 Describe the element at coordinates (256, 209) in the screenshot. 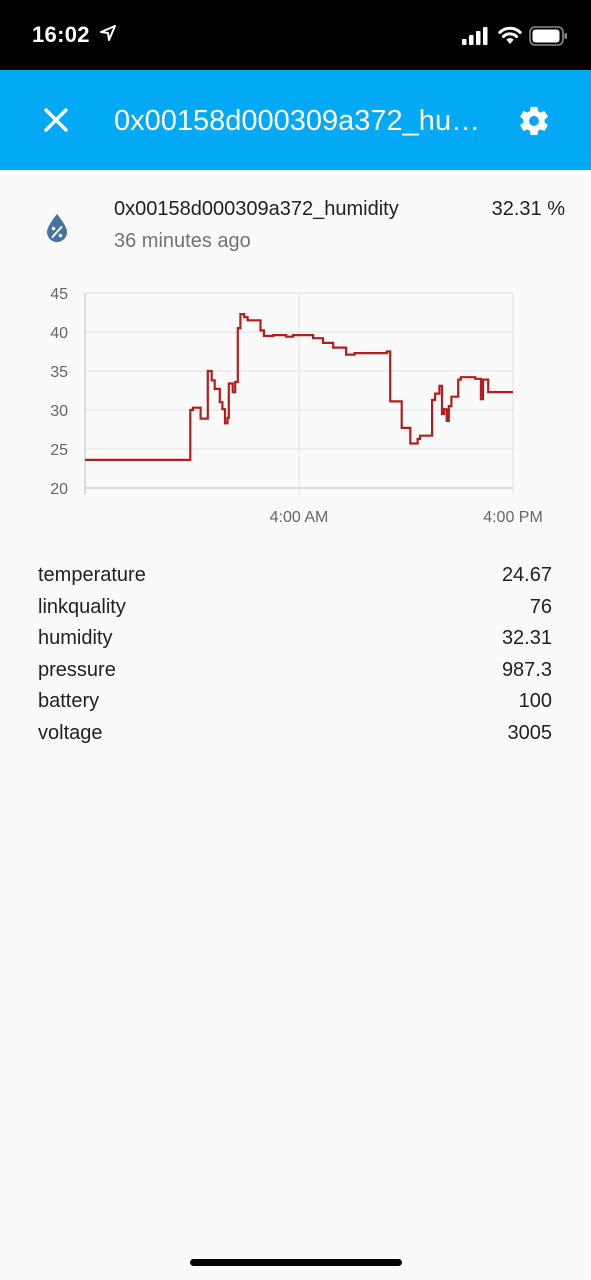

I see `entity-name: 0x00158d000309a372_humidity` at that location.